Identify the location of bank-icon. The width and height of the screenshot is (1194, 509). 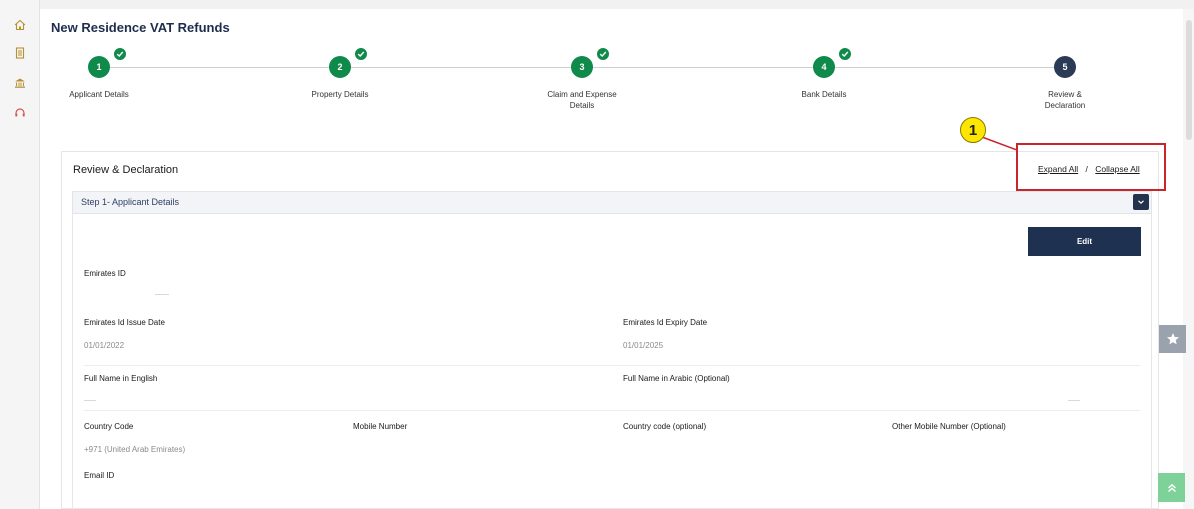
(20, 83).